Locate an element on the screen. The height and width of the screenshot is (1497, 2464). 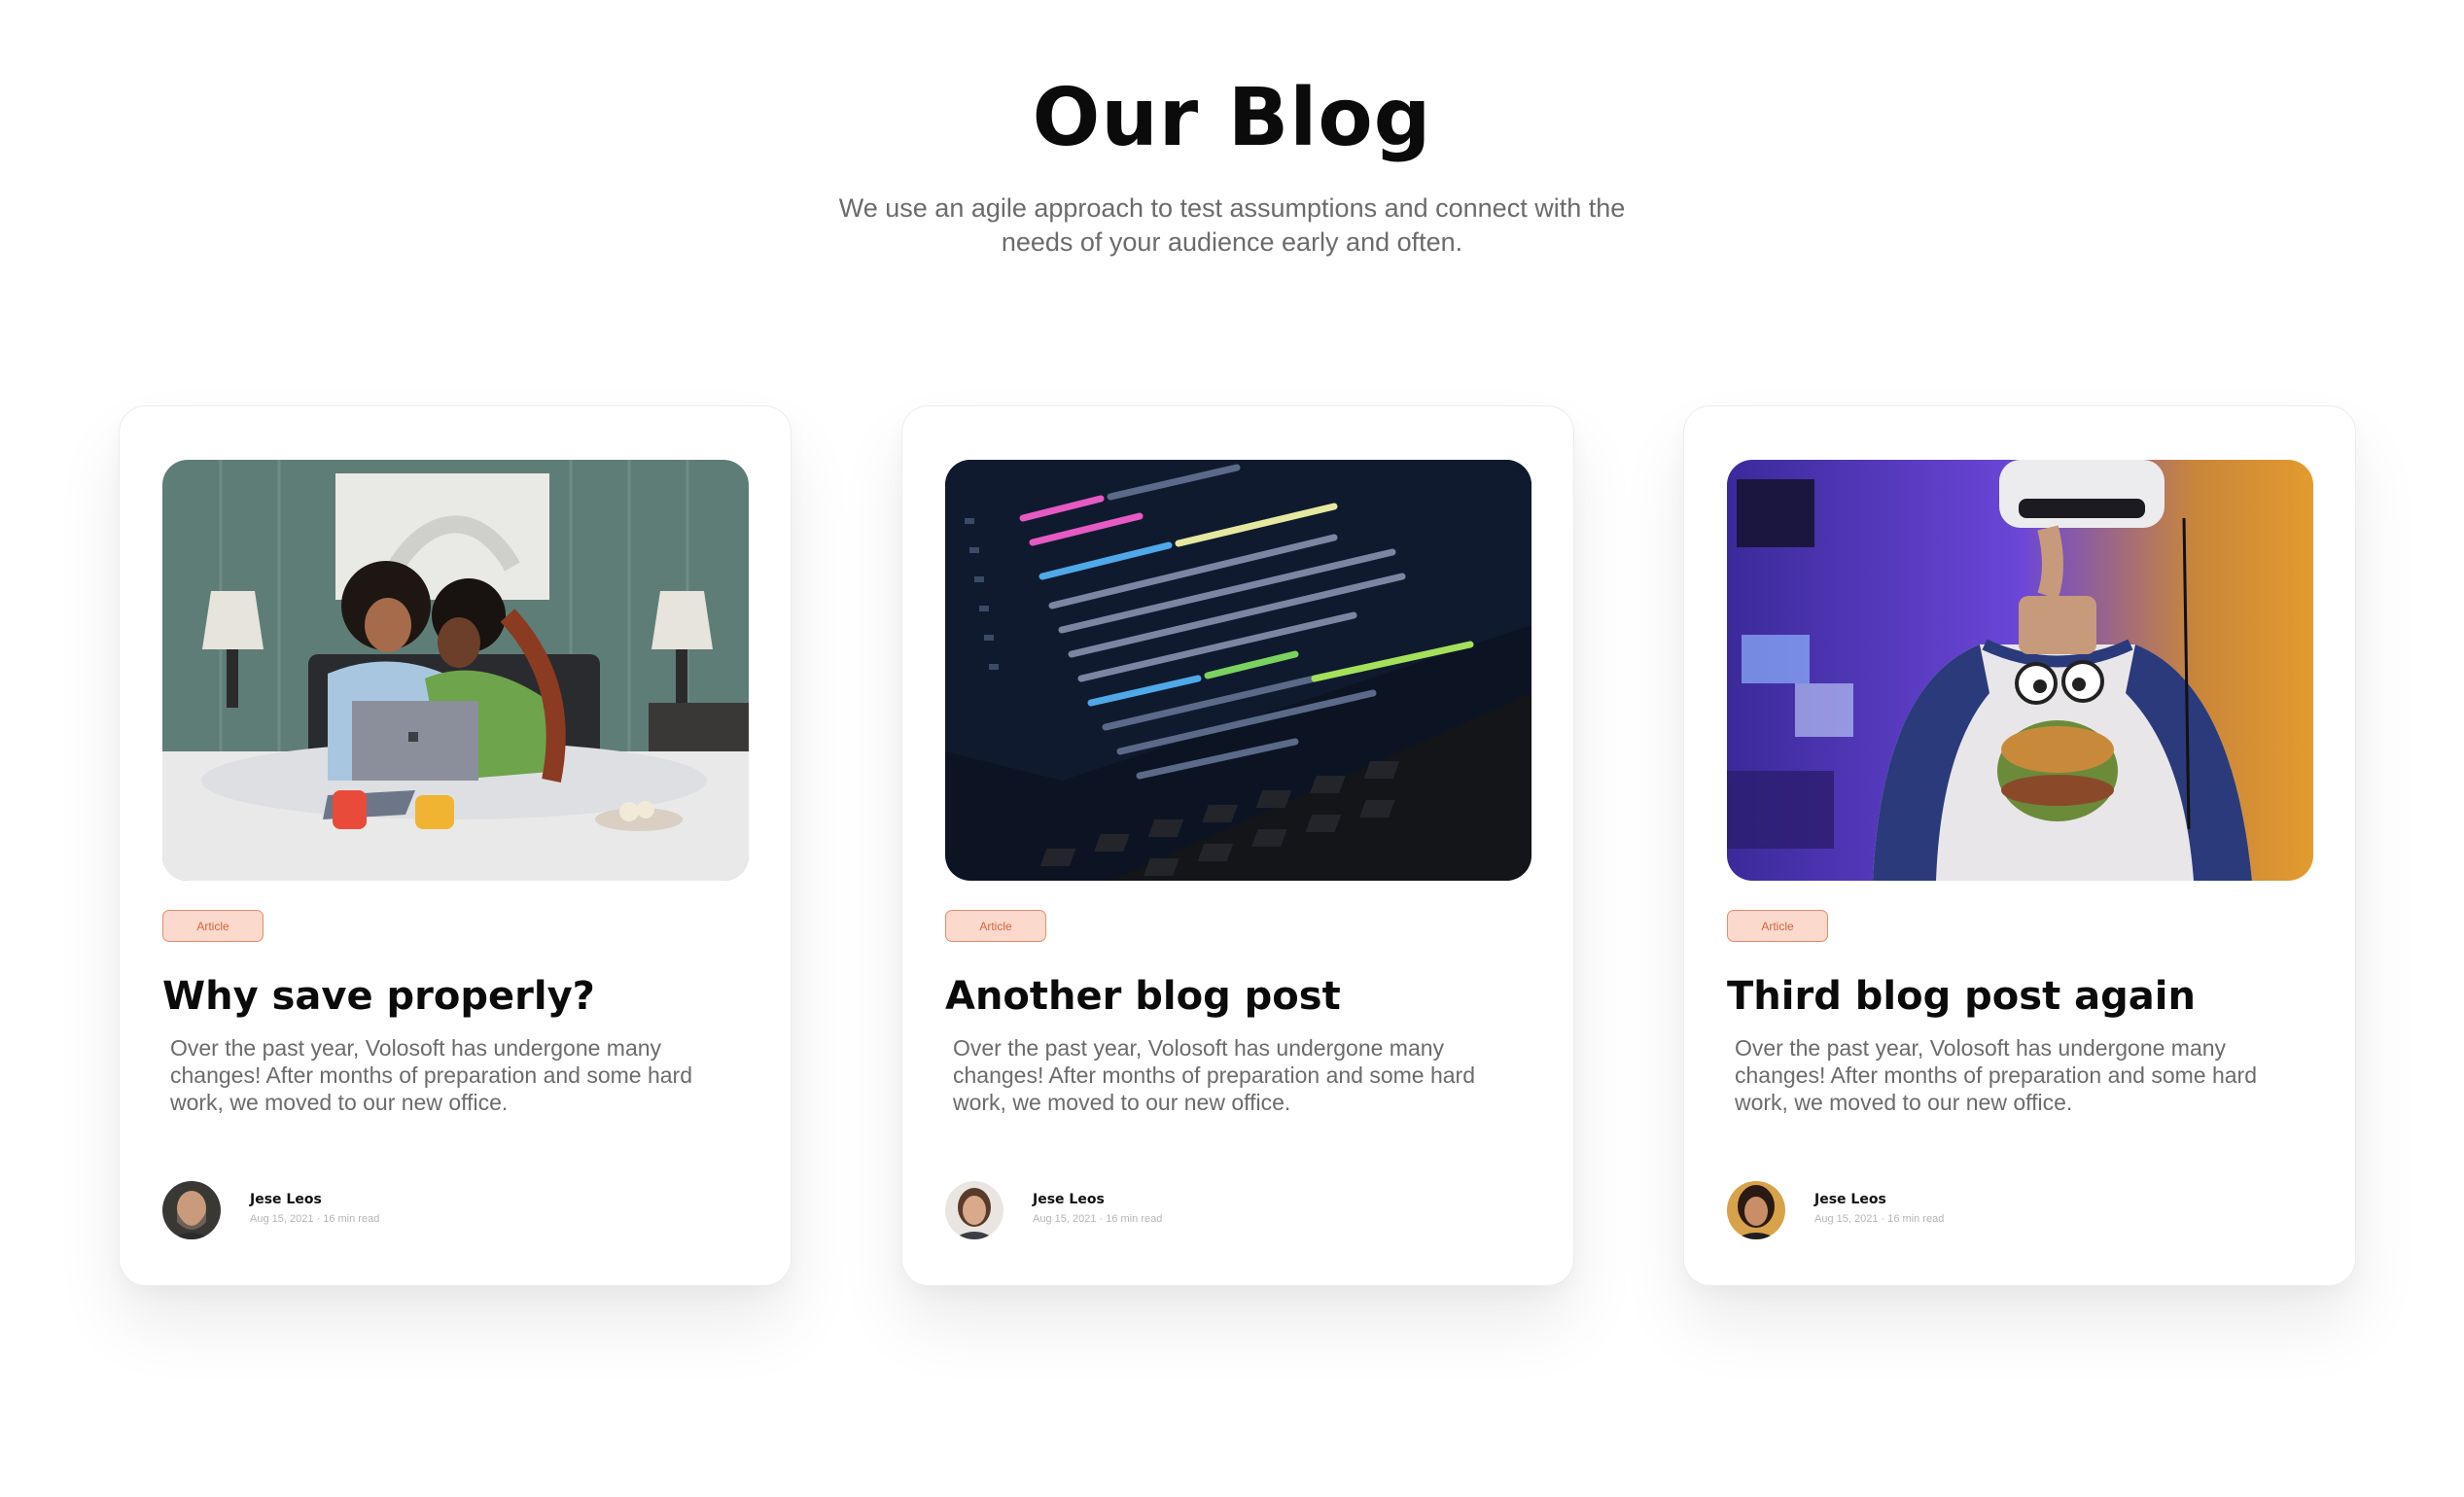
photo-person-vr-headset is located at coordinates (2020, 670).